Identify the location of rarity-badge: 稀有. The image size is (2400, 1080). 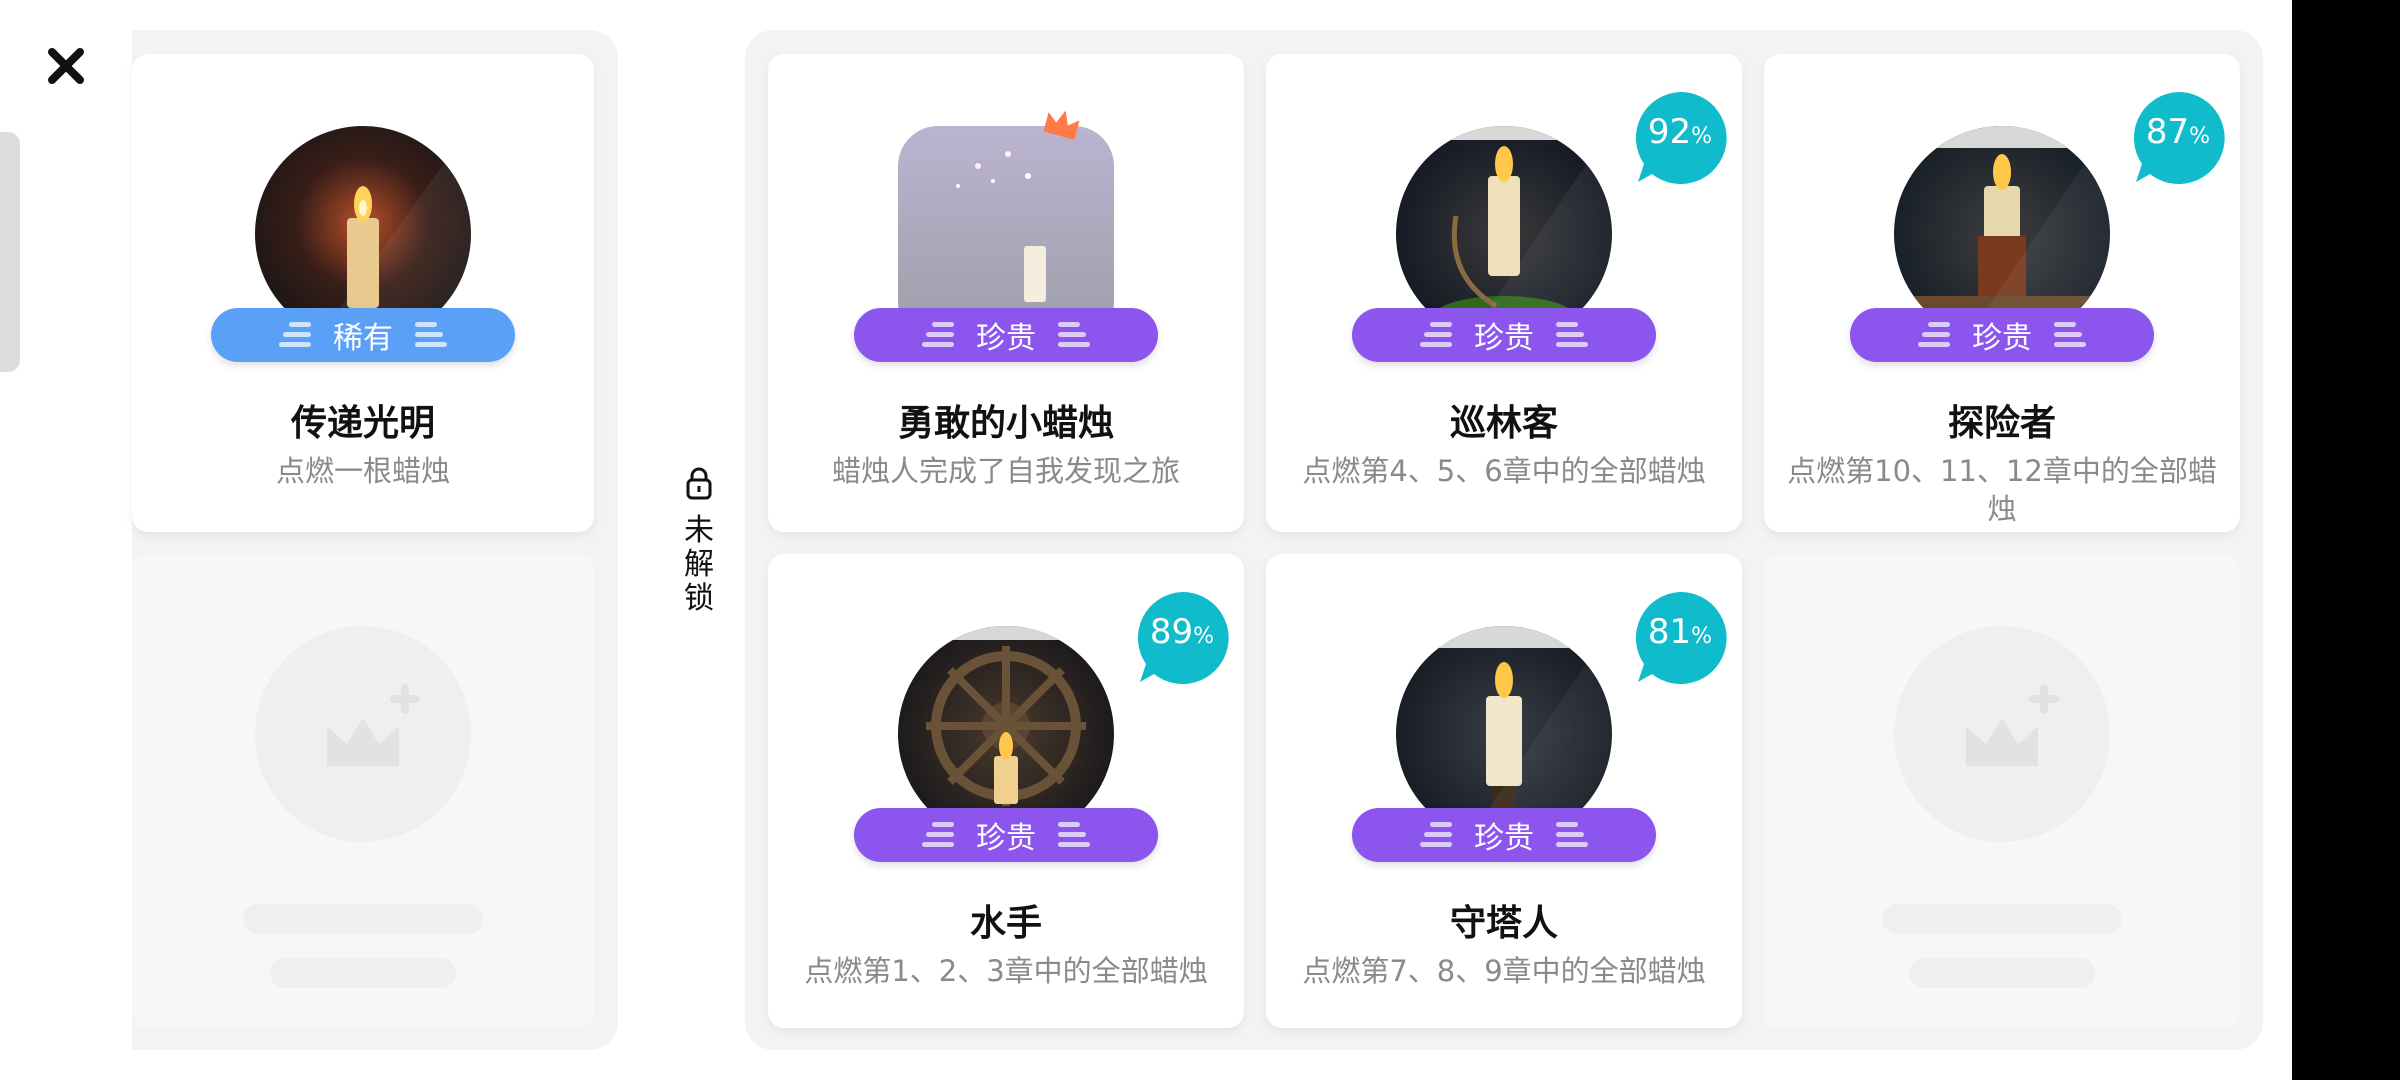
(363, 335).